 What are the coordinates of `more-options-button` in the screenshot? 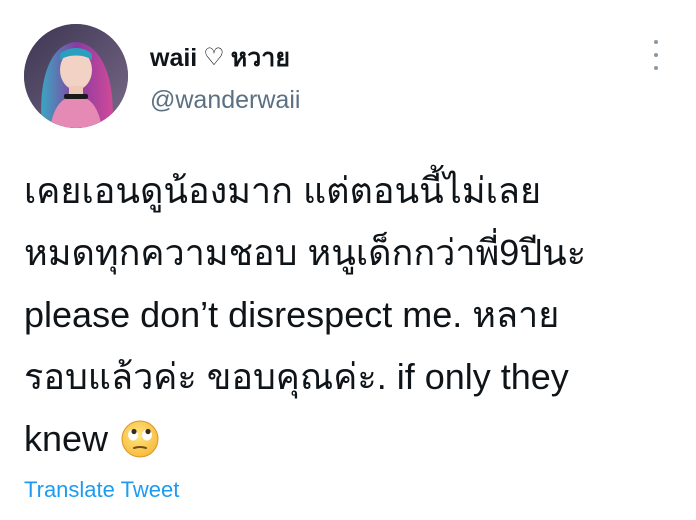 It's located at (656, 55).